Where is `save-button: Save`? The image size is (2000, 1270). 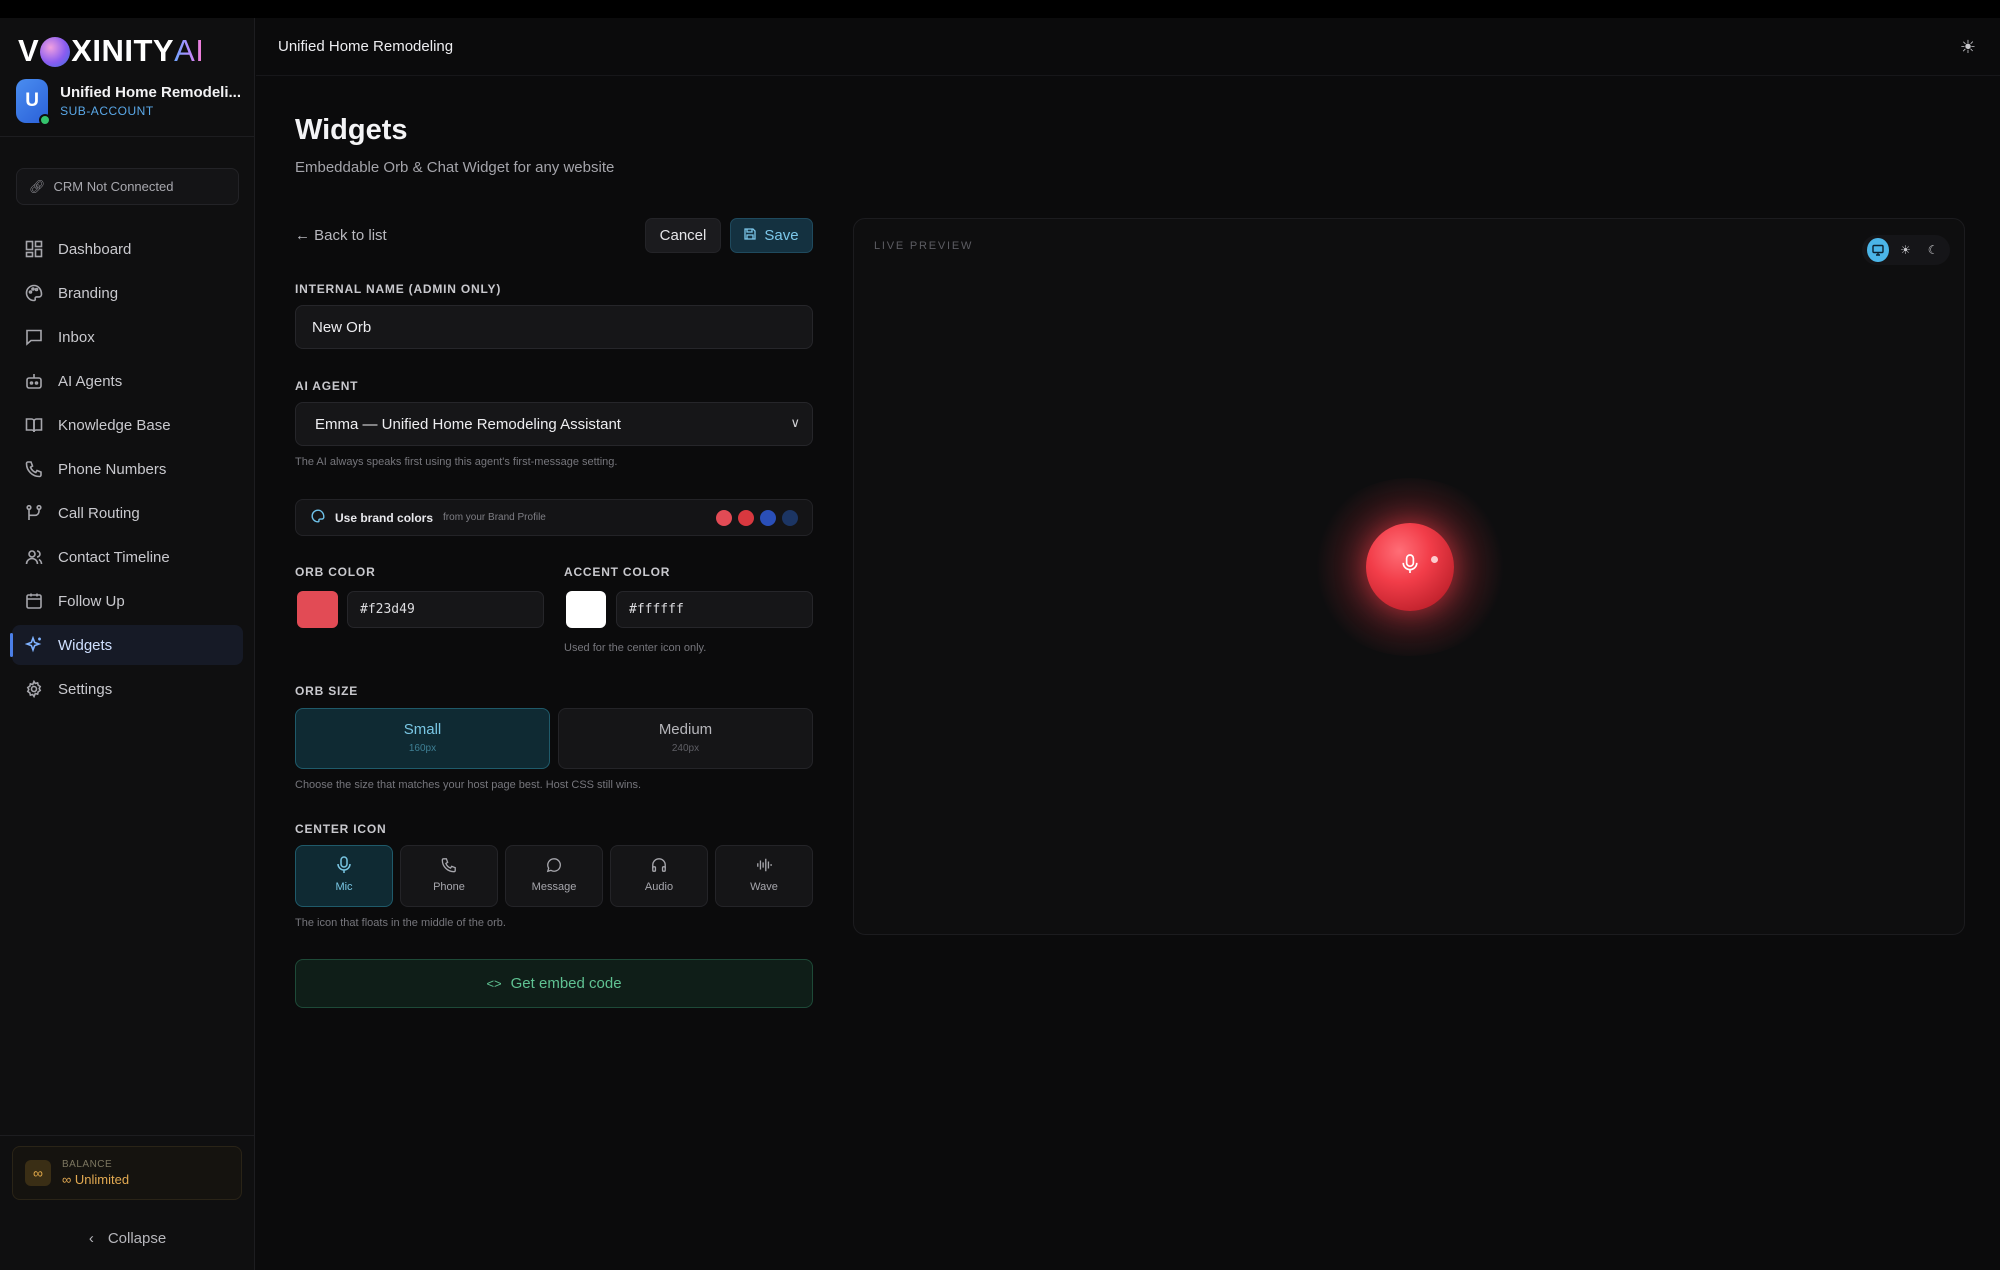
save-button: Save is located at coordinates (771, 235).